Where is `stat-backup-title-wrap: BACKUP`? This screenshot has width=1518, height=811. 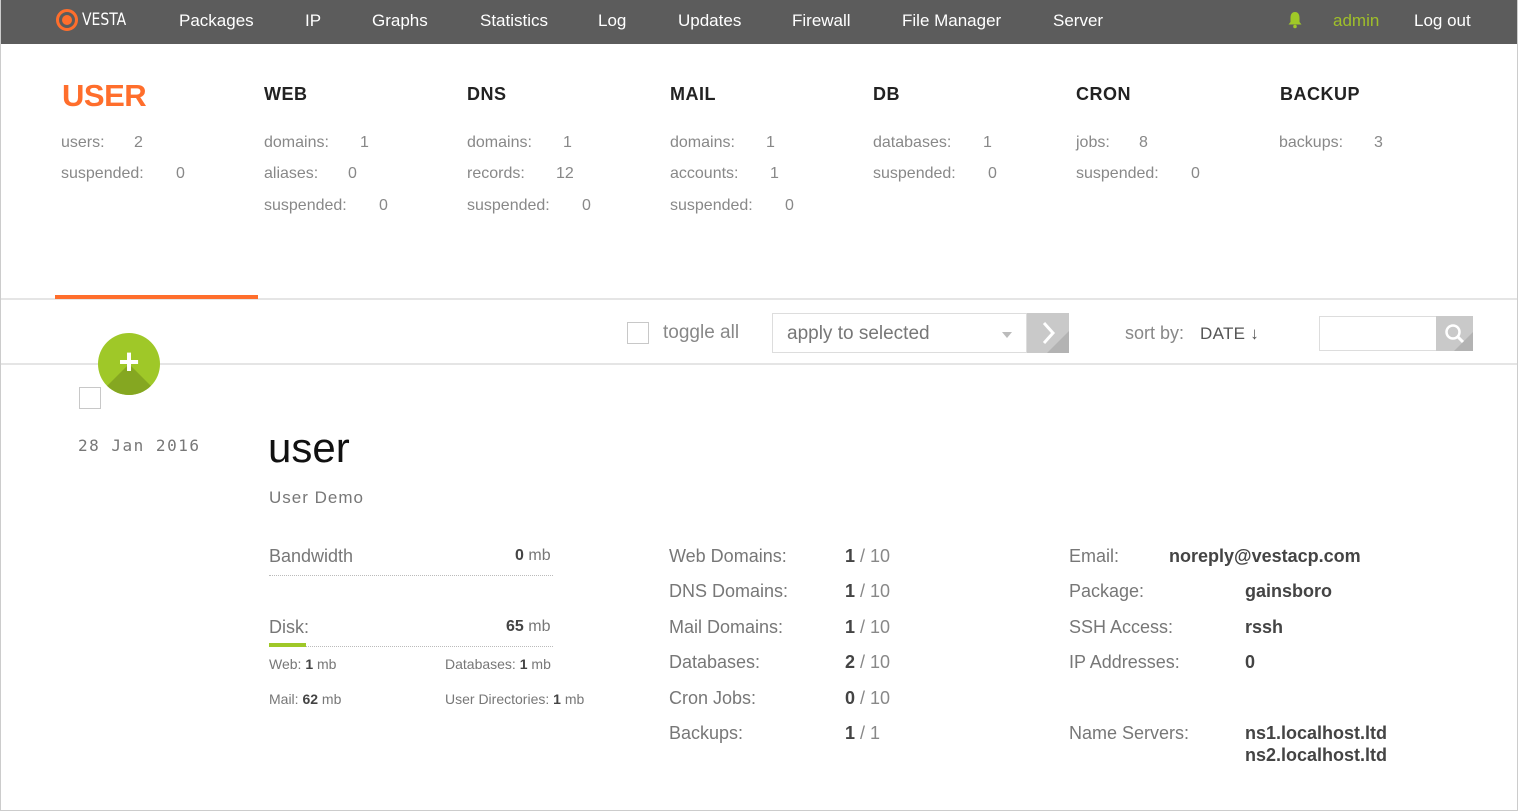 stat-backup-title-wrap: BACKUP is located at coordinates (1320, 94).